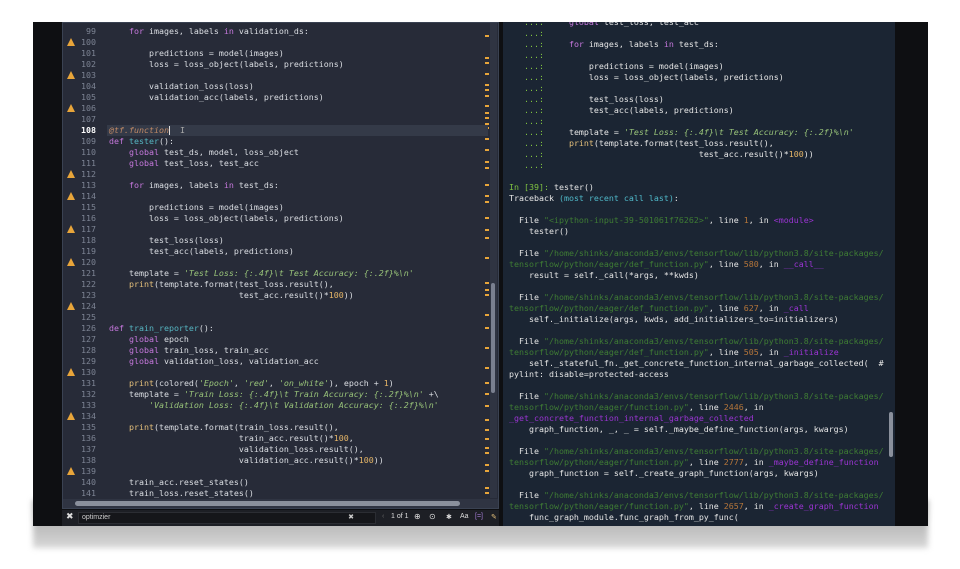 This screenshot has width=960, height=569. What do you see at coordinates (796, 308) in the screenshot?
I see `console-token: _call` at bounding box center [796, 308].